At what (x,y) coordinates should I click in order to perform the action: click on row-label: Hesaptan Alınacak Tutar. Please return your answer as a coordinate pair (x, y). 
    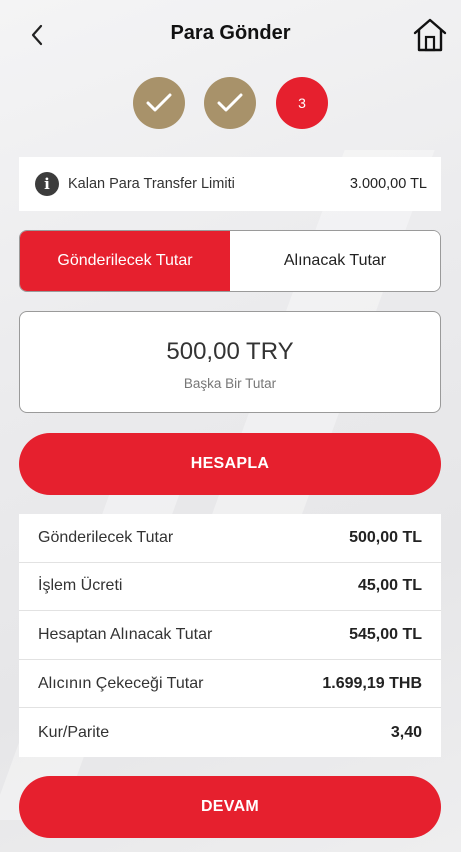
    Looking at the image, I should click on (125, 634).